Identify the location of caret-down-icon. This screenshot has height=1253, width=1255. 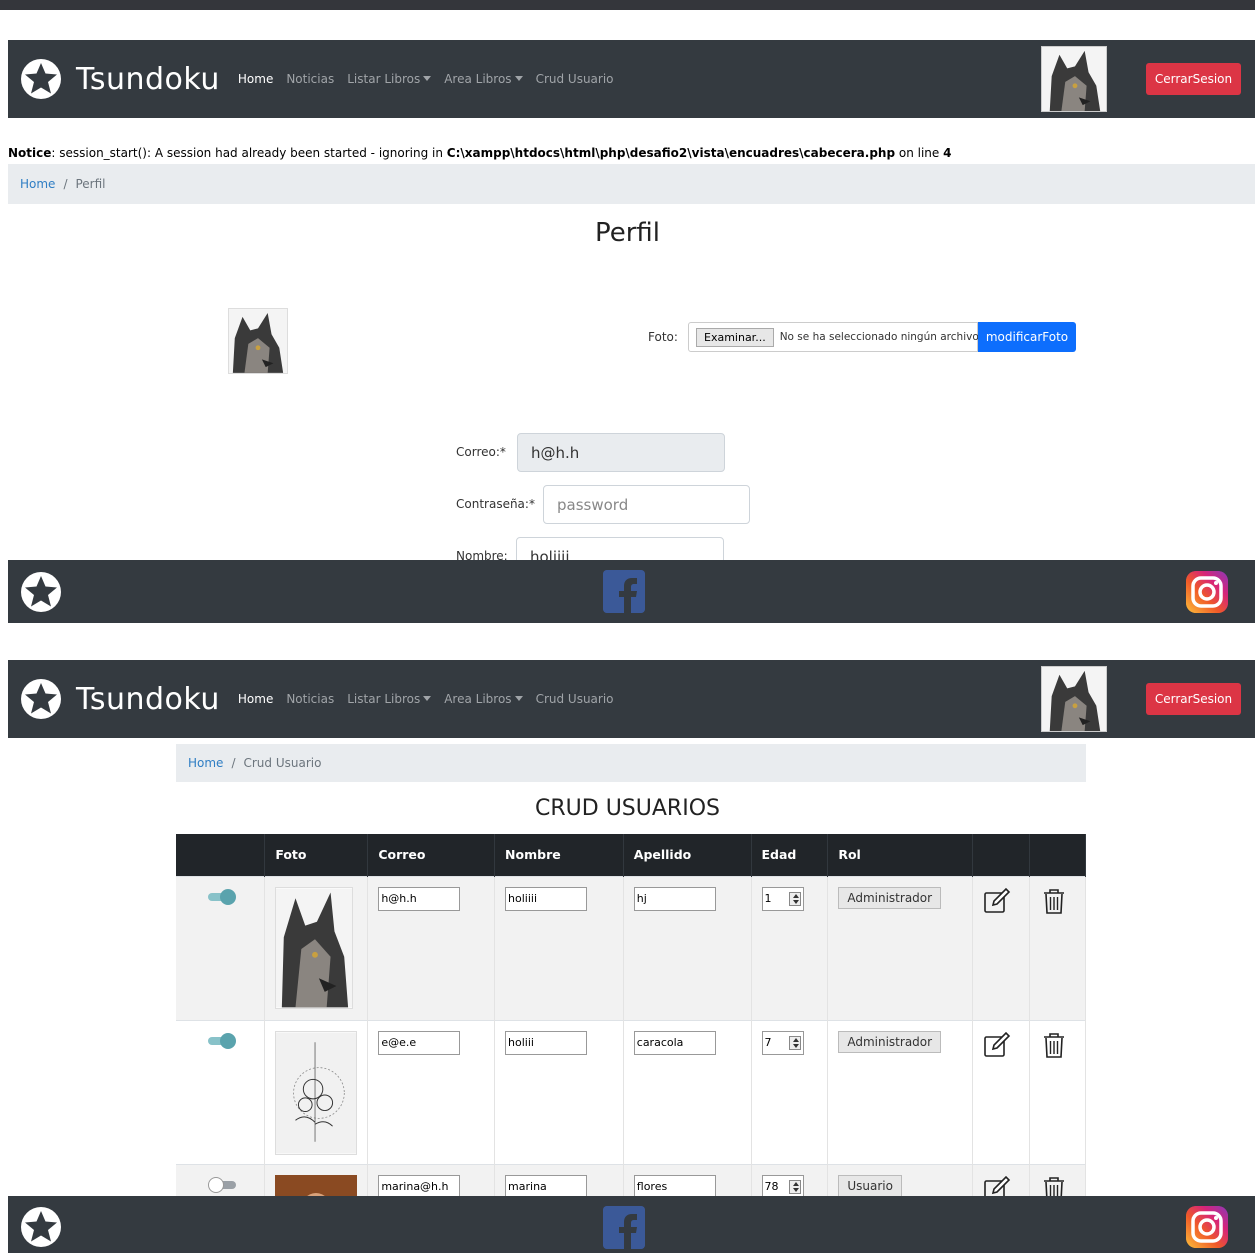
(518, 78).